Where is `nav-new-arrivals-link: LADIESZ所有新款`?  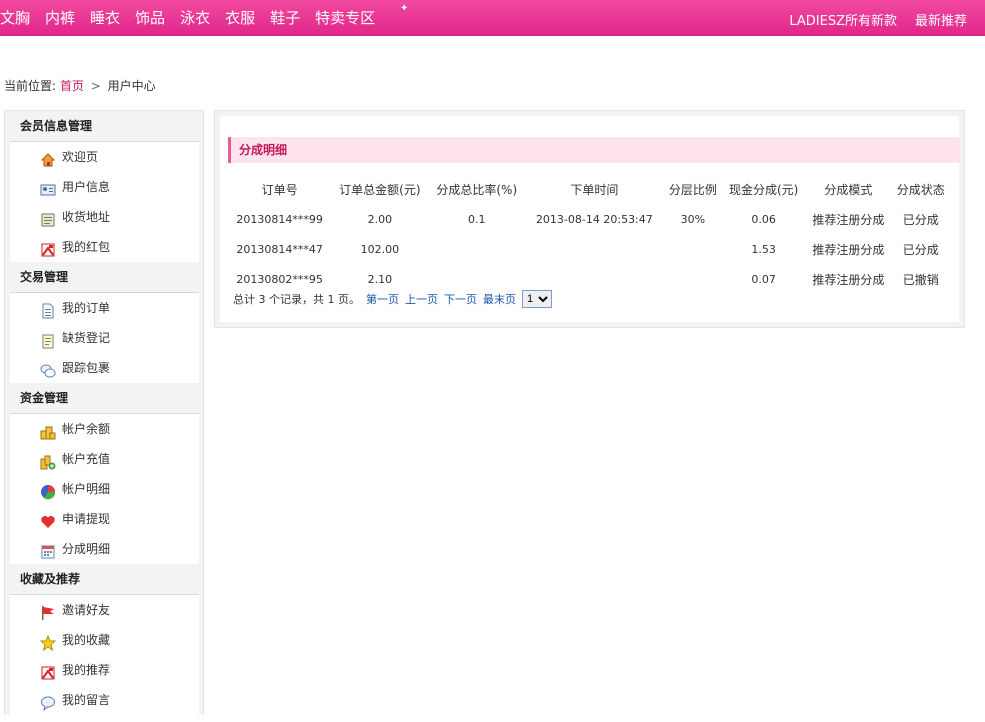
nav-new-arrivals-link: LADIESZ所有新款 is located at coordinates (843, 19).